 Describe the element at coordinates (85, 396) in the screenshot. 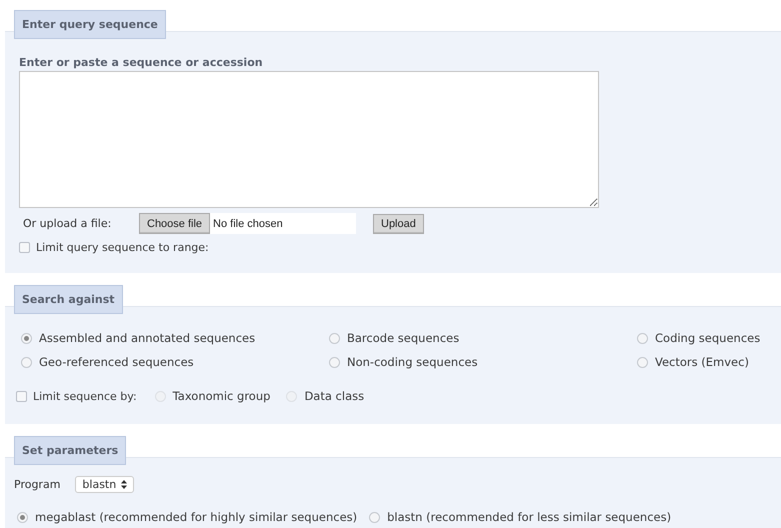

I see `checkbox-label: Limit sequence by:` at that location.